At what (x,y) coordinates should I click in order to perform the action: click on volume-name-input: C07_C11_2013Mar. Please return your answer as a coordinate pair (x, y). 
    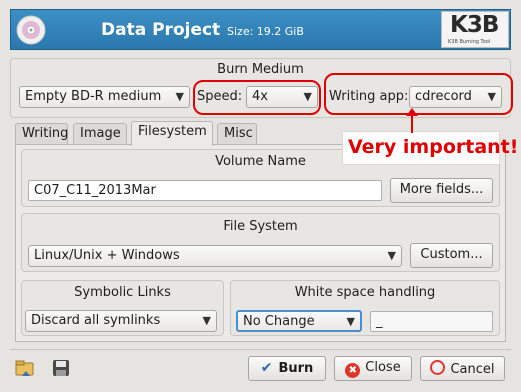
    Looking at the image, I should click on (205, 190).